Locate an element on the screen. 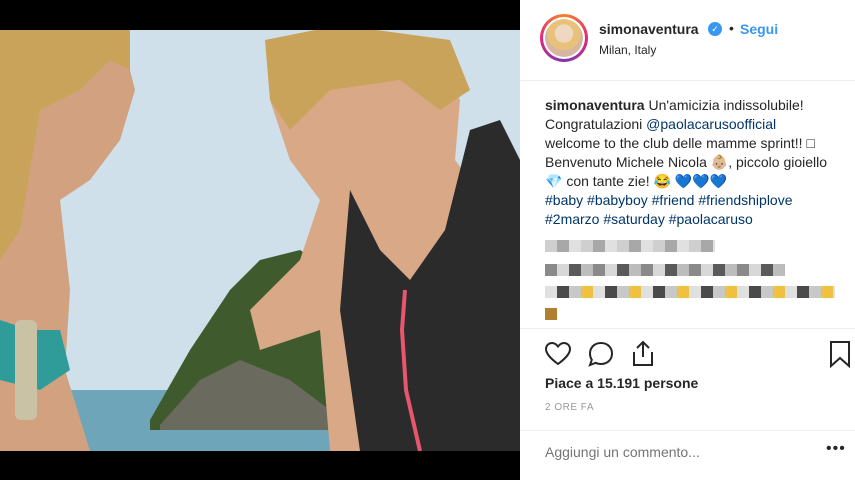 The height and width of the screenshot is (480, 855). post-actions is located at coordinates (697, 354).